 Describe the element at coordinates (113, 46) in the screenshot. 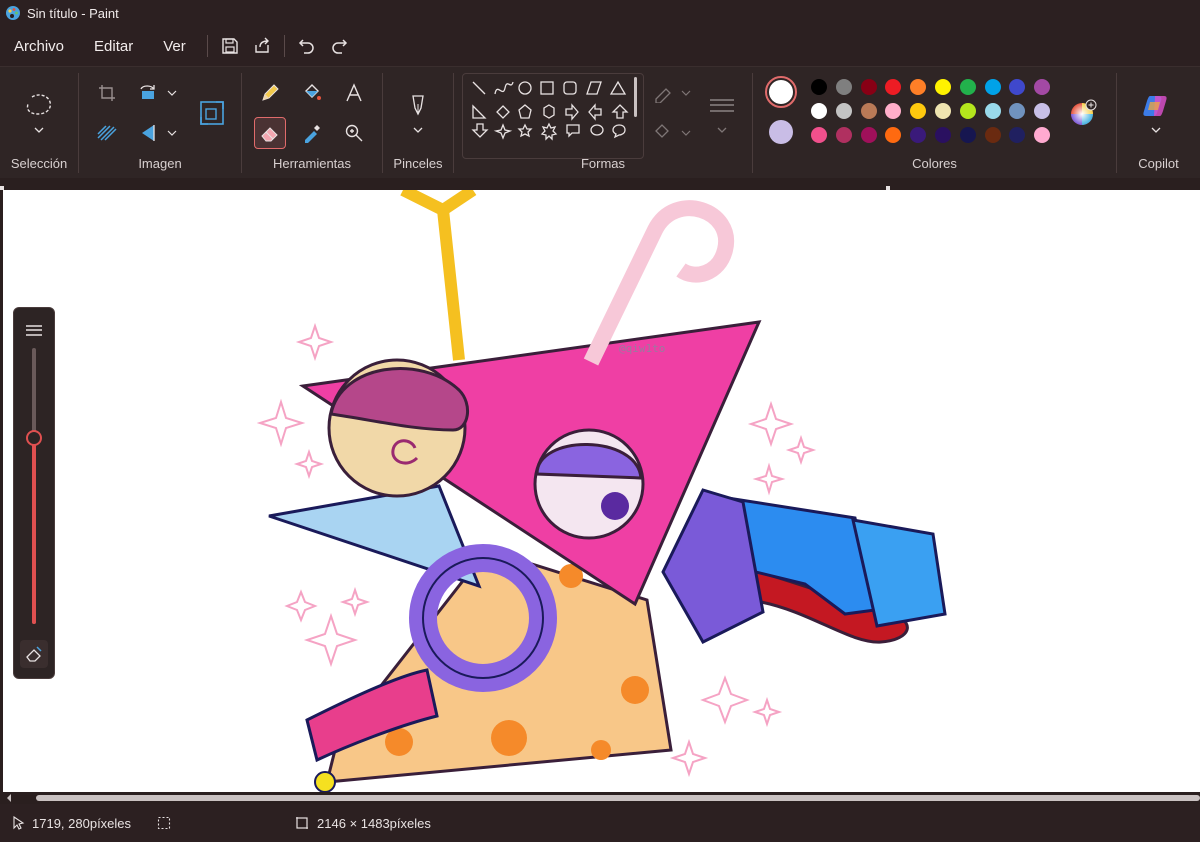

I see `menu-edit: Editar` at that location.